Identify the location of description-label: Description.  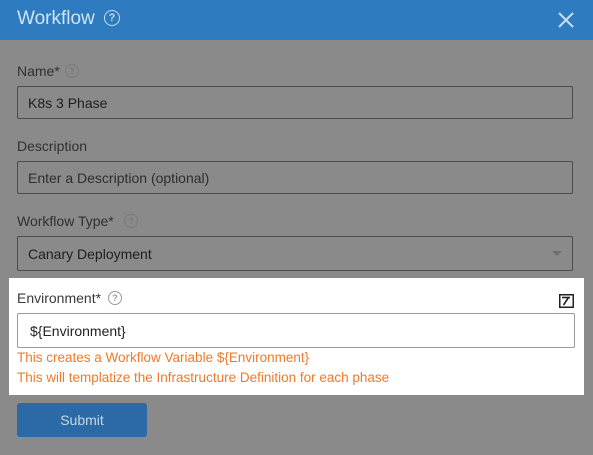
(52, 146).